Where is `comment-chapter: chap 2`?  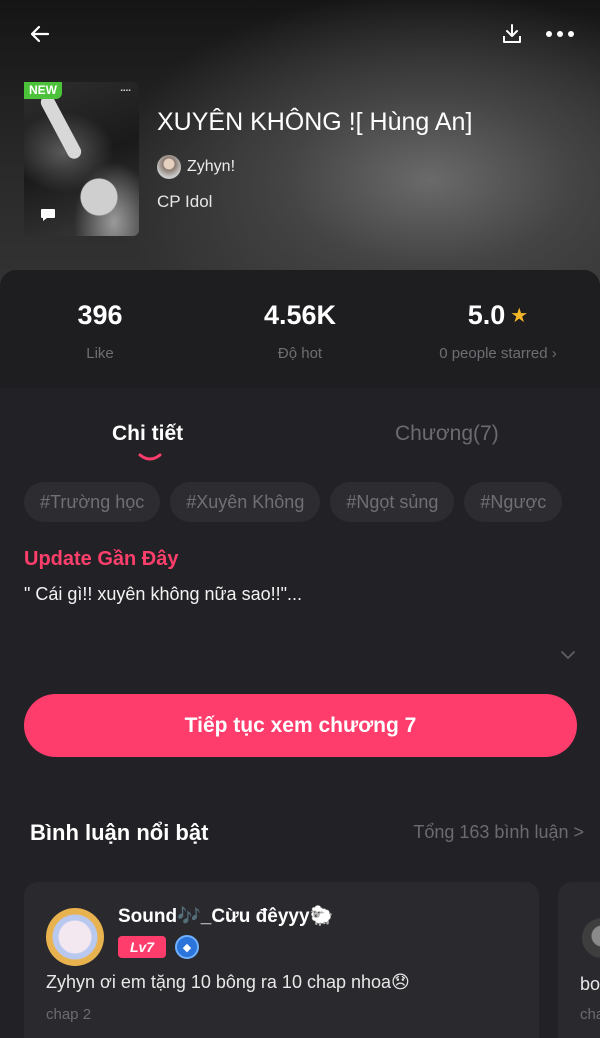
comment-chapter: chap 2 is located at coordinates (69, 1014).